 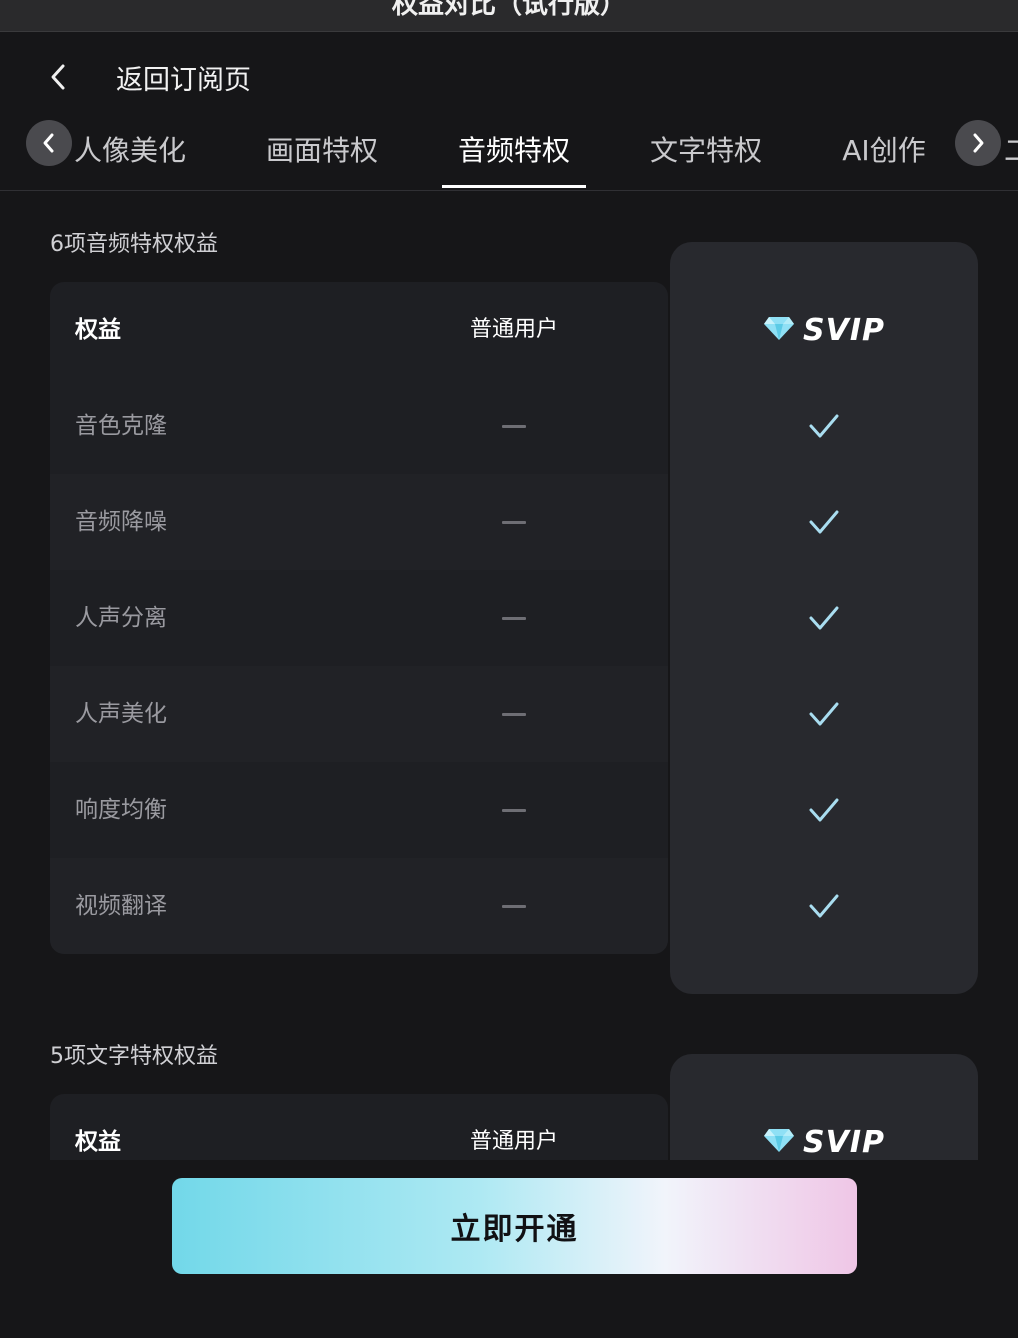 What do you see at coordinates (322, 149) in the screenshot?
I see `tab-picture: 画面特权` at bounding box center [322, 149].